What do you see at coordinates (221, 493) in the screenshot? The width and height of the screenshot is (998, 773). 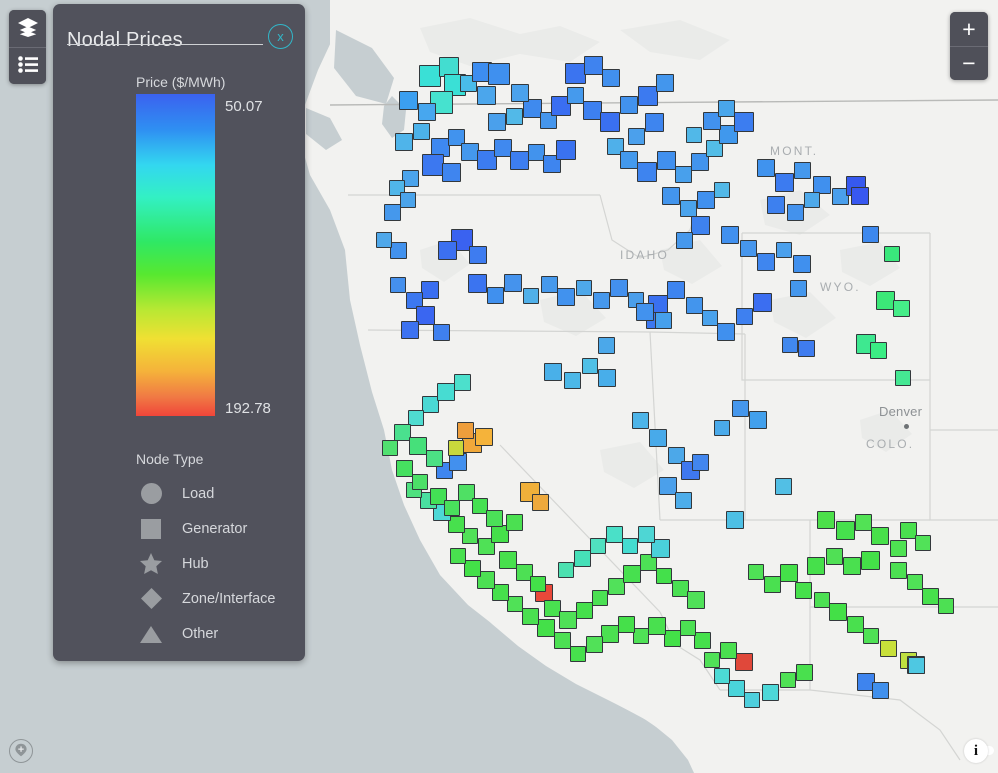 I see `node-type-item-load: Load` at bounding box center [221, 493].